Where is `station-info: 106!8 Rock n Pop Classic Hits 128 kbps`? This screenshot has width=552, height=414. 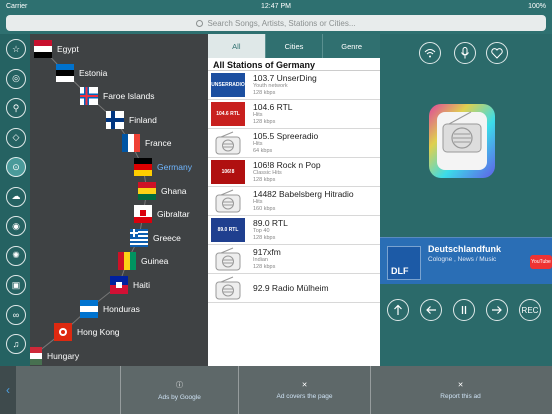 station-info: 106!8 Rock n Pop Classic Hits 128 kbps is located at coordinates (310, 172).